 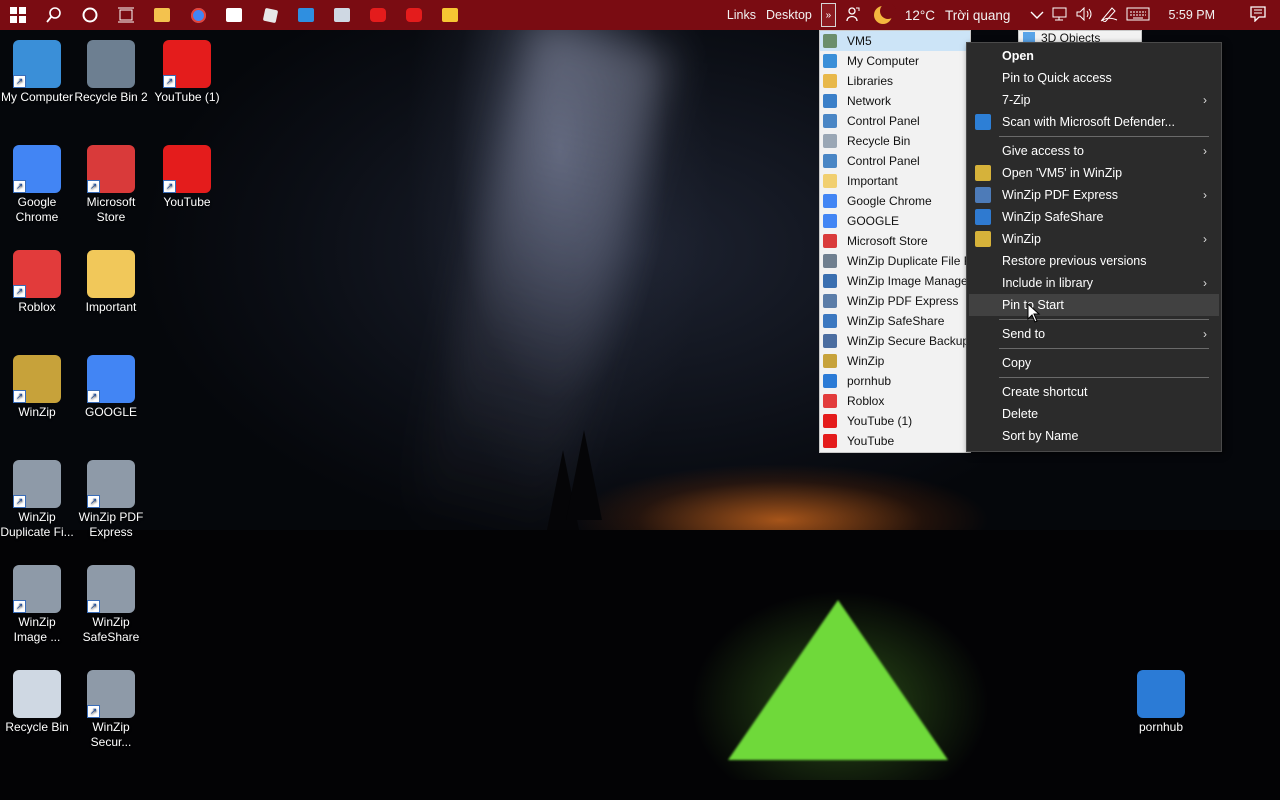 I want to click on links-toolbar: Links, so click(x=741, y=15).